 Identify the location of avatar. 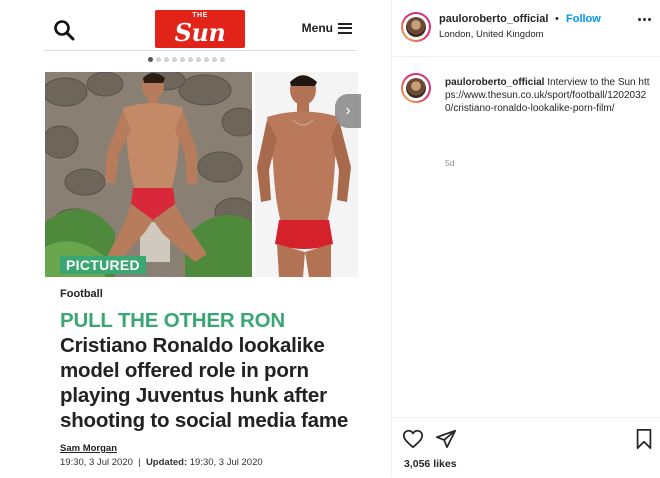
(416, 27).